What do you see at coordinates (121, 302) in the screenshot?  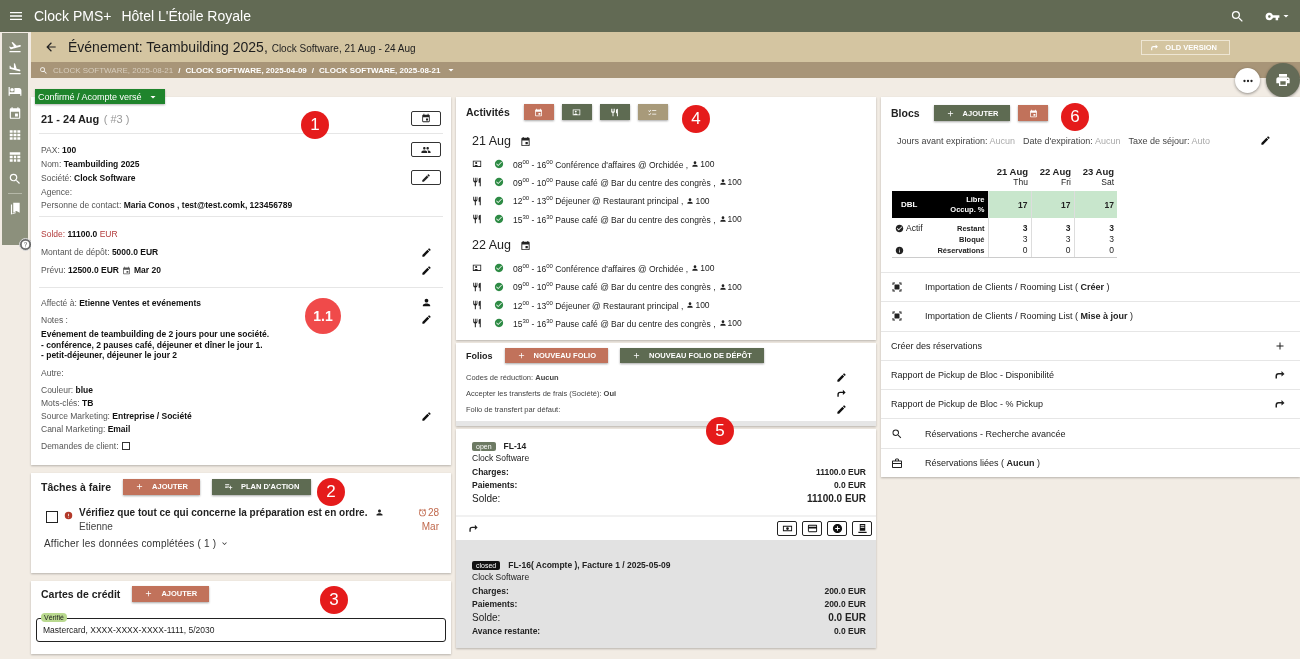 I see `field-text: Affecté à: Etienne Ventes et evénements` at bounding box center [121, 302].